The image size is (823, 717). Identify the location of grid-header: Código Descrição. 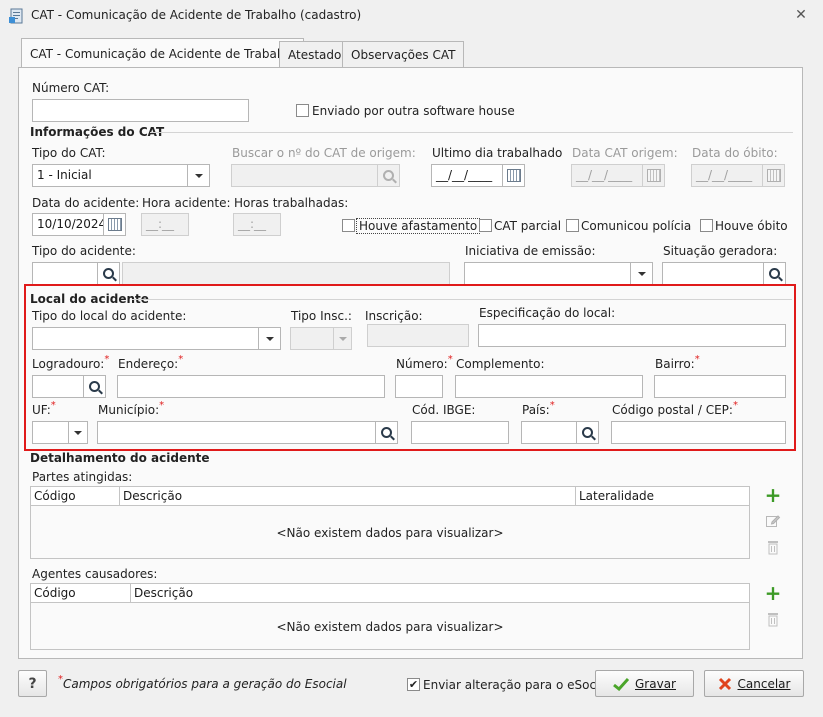
(390, 593).